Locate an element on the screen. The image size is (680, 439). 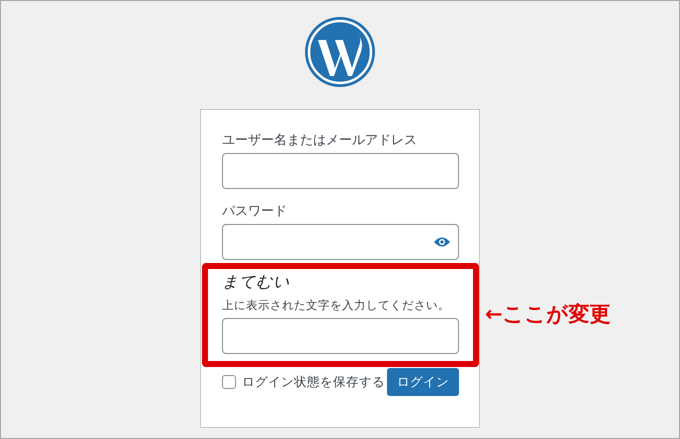
captcha-text: まてむい is located at coordinates (256, 282).